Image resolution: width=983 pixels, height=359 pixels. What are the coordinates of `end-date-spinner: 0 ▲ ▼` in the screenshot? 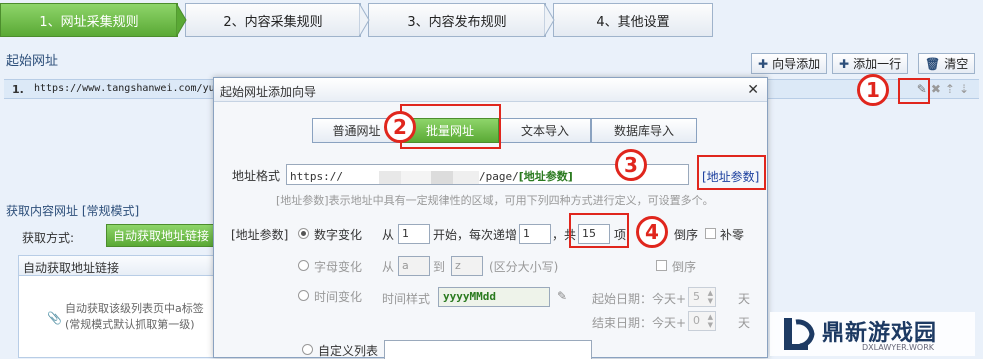 It's located at (702, 321).